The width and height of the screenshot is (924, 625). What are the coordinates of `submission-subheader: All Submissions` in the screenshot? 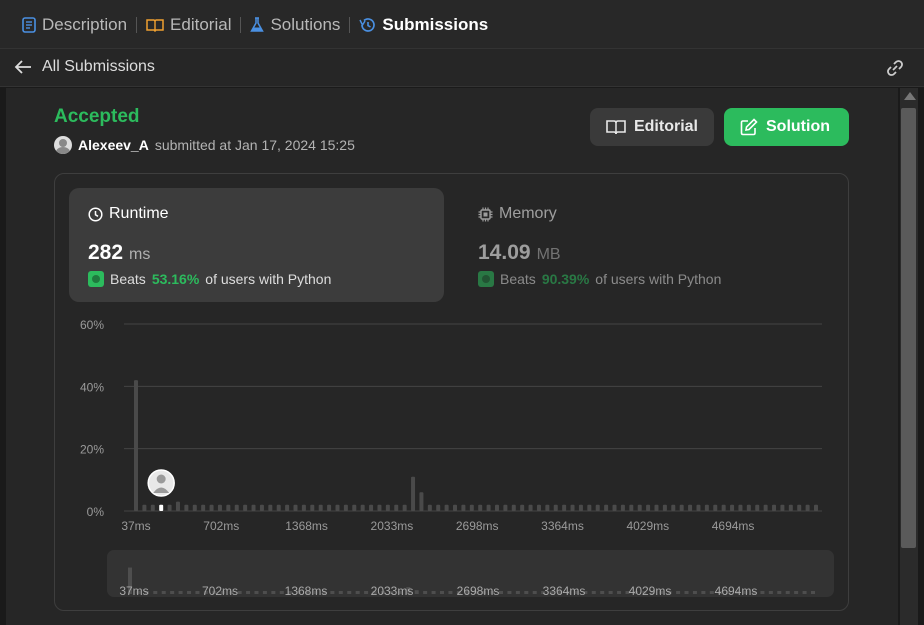 It's located at (462, 68).